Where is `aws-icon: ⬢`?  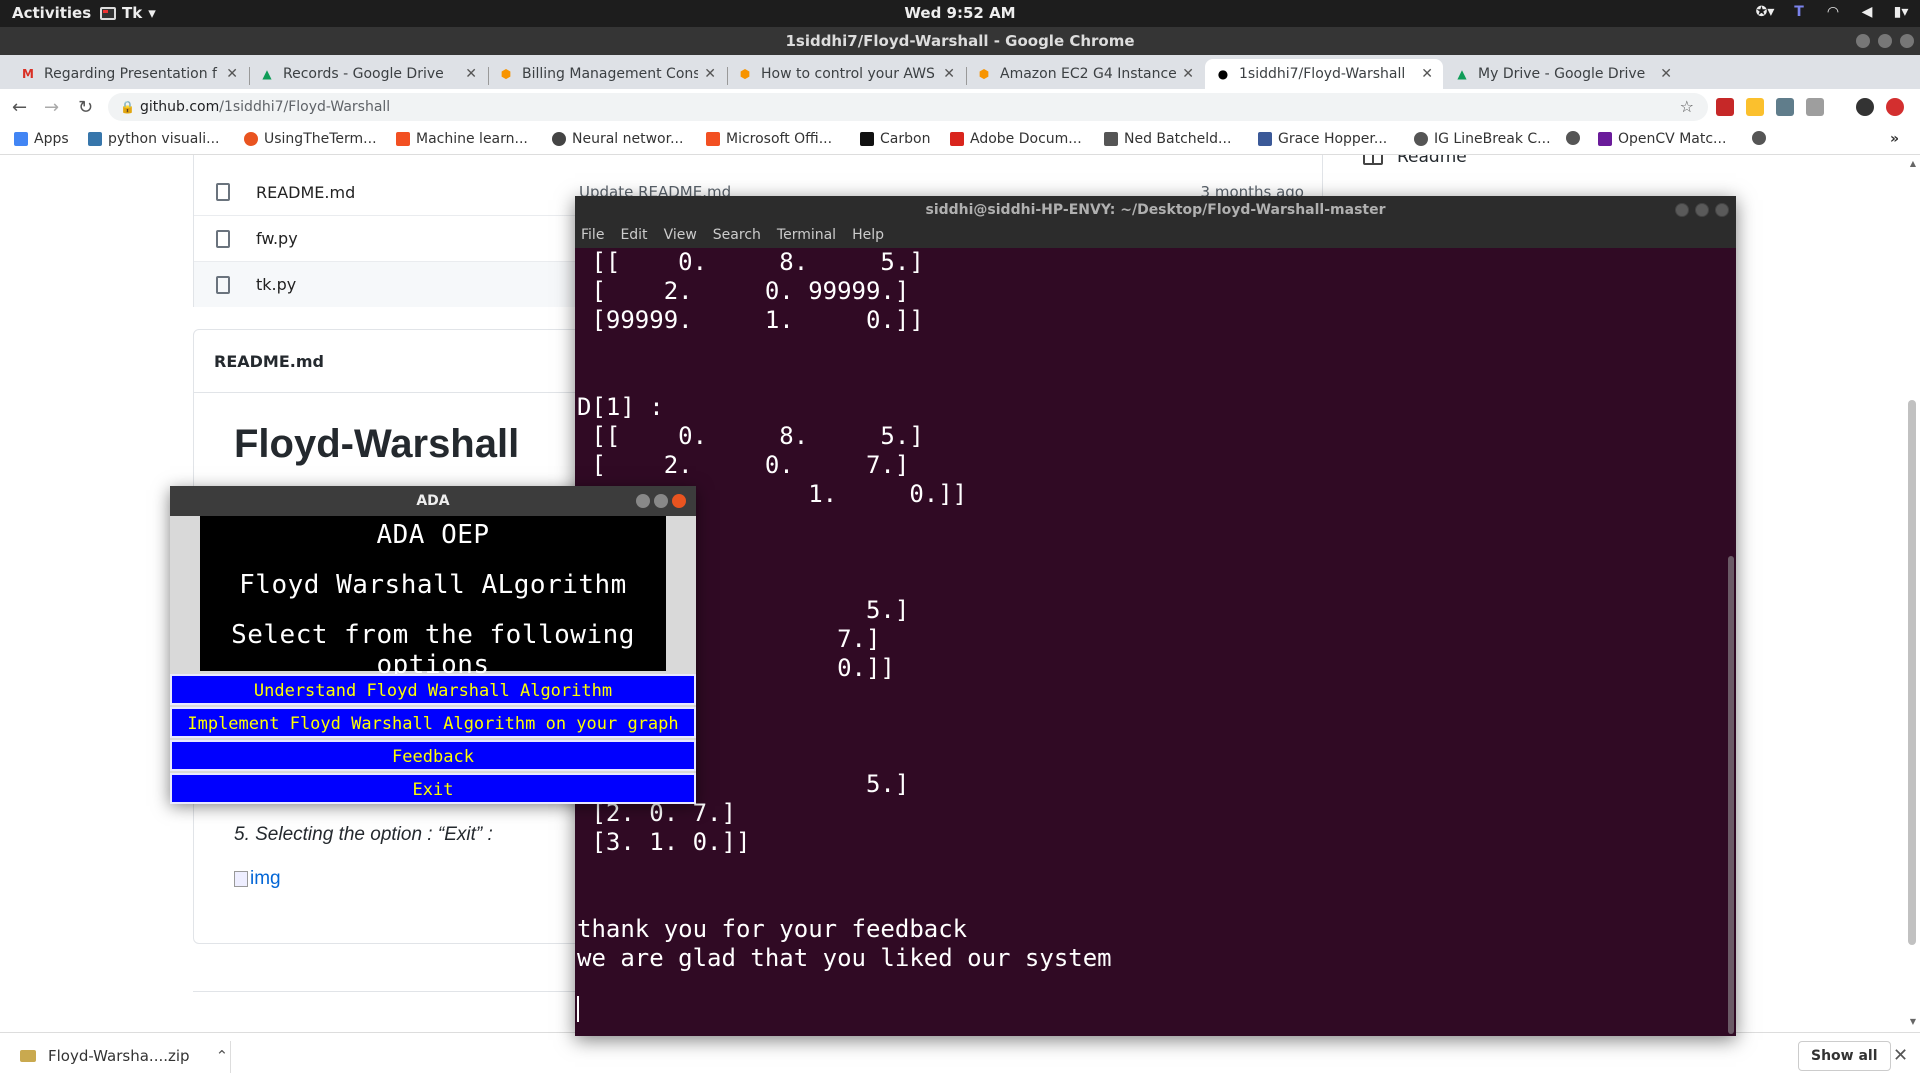 aws-icon: ⬢ is located at coordinates (506, 74).